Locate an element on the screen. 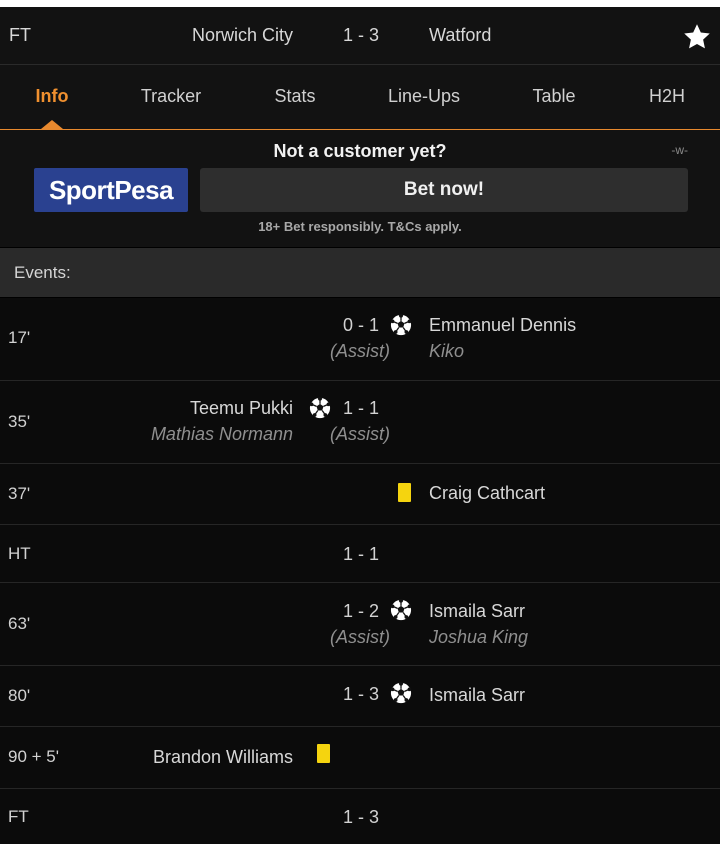 The width and height of the screenshot is (720, 844). event-row: HT 1 - 1 is located at coordinates (360, 554).